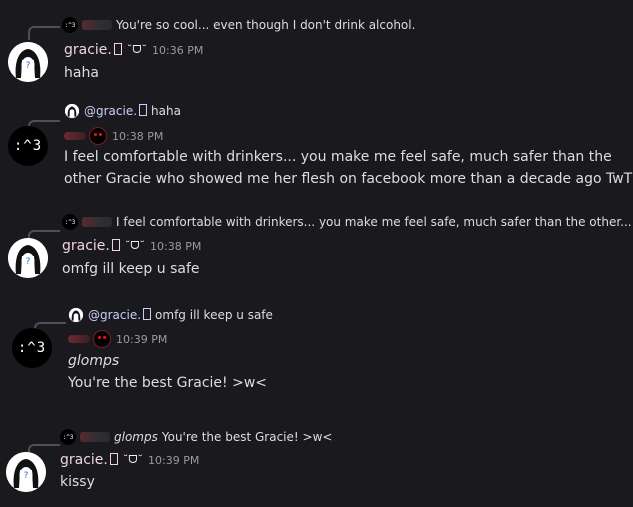 This screenshot has height=507, width=633. What do you see at coordinates (168, 383) in the screenshot?
I see `message-content-line-2: You're the best Gracie! >w<` at bounding box center [168, 383].